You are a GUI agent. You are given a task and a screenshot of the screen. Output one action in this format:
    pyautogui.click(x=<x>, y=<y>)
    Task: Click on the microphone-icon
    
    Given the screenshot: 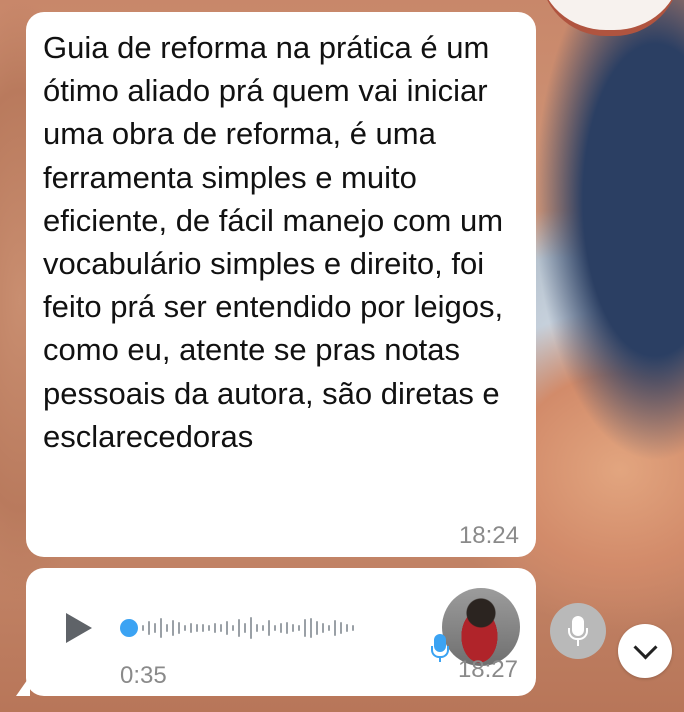 What is the action you would take?
    pyautogui.click(x=578, y=631)
    